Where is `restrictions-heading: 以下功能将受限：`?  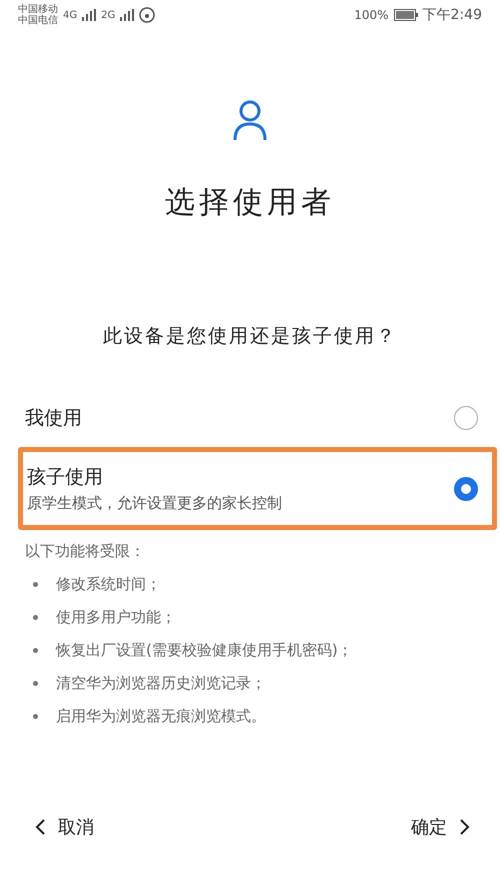 restrictions-heading: 以下功能将受限： is located at coordinates (85, 551).